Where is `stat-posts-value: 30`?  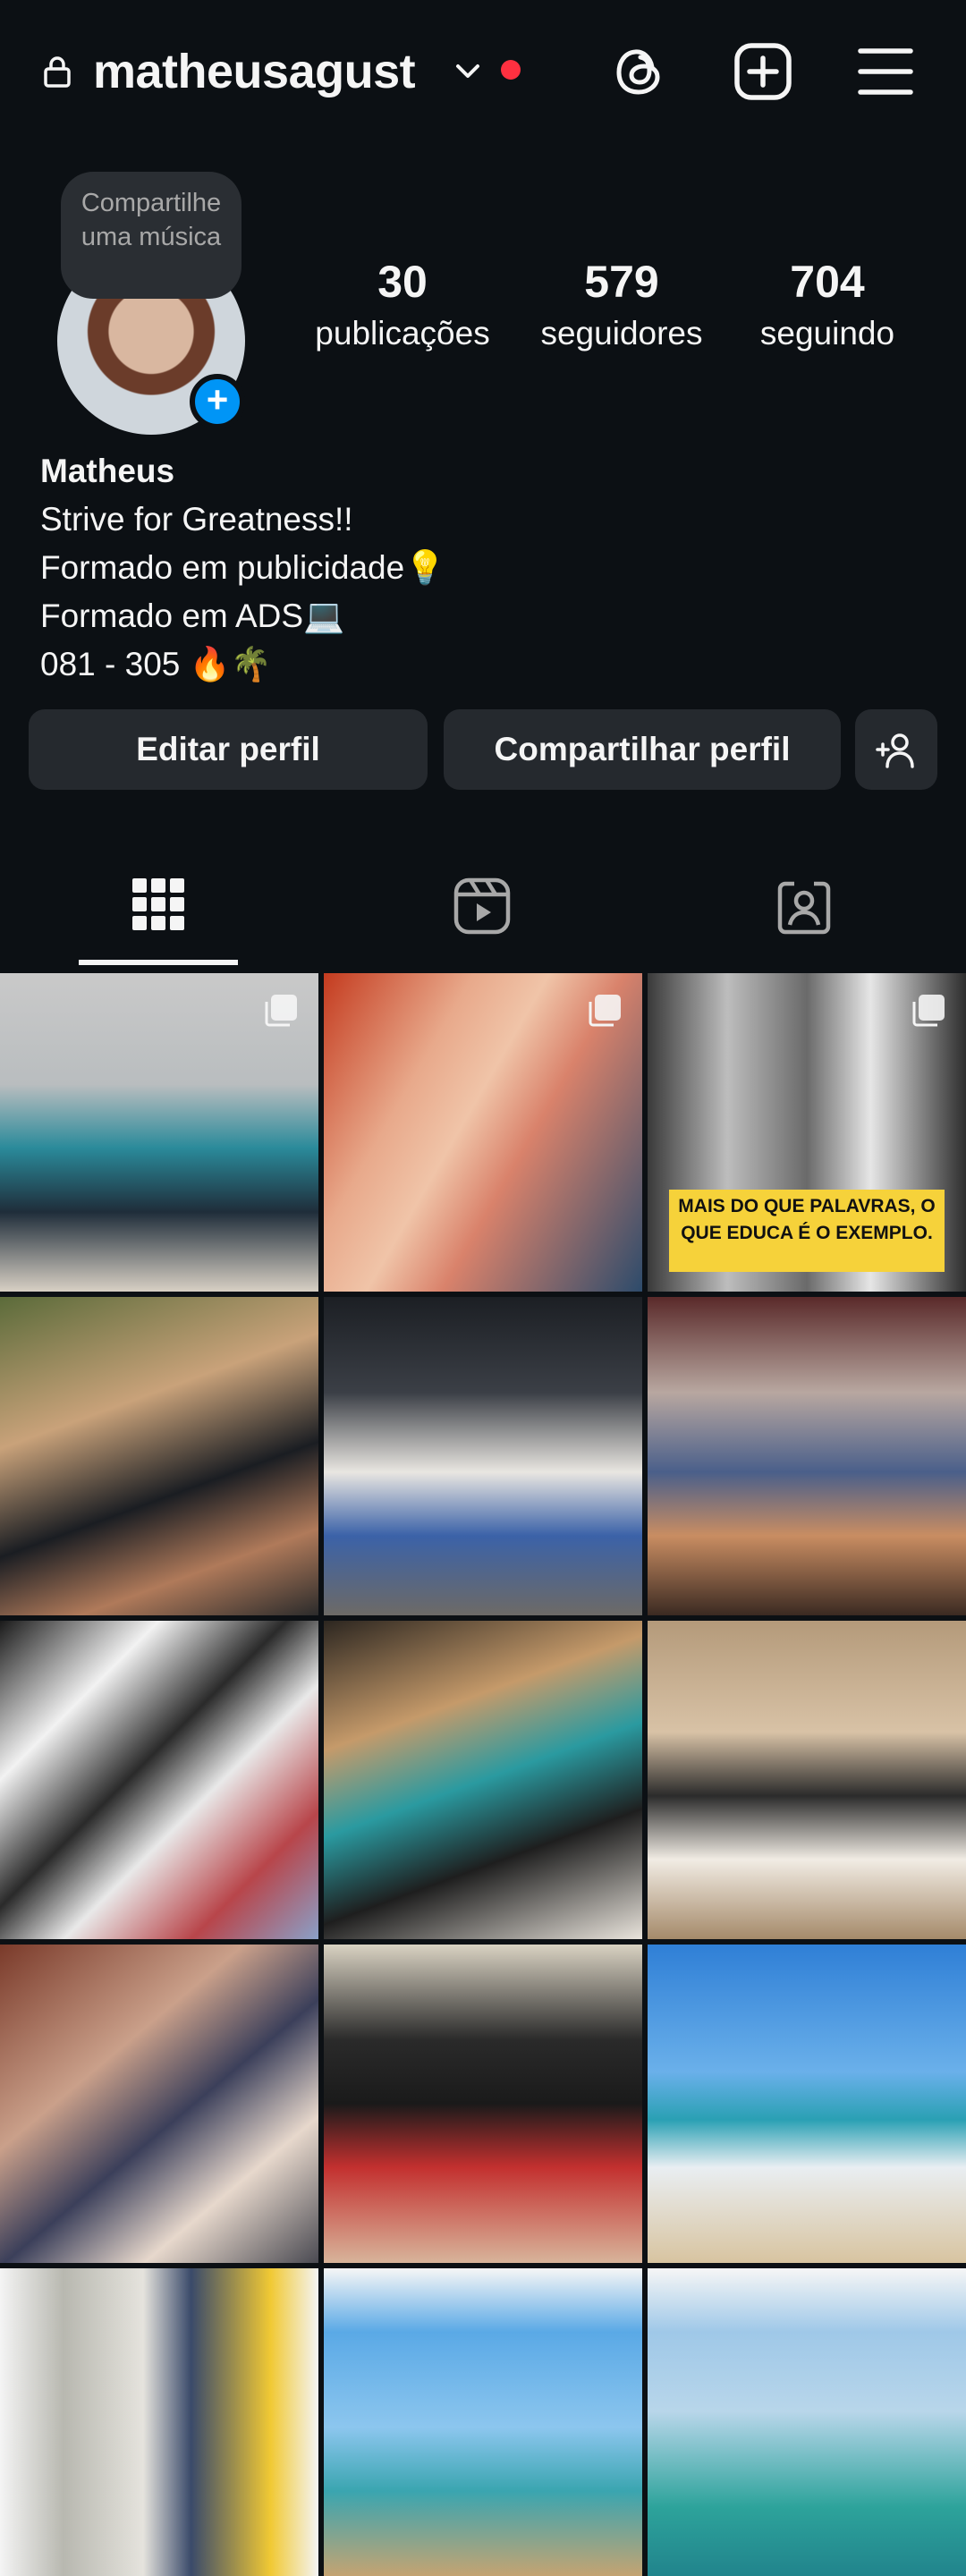 stat-posts-value: 30 is located at coordinates (402, 282).